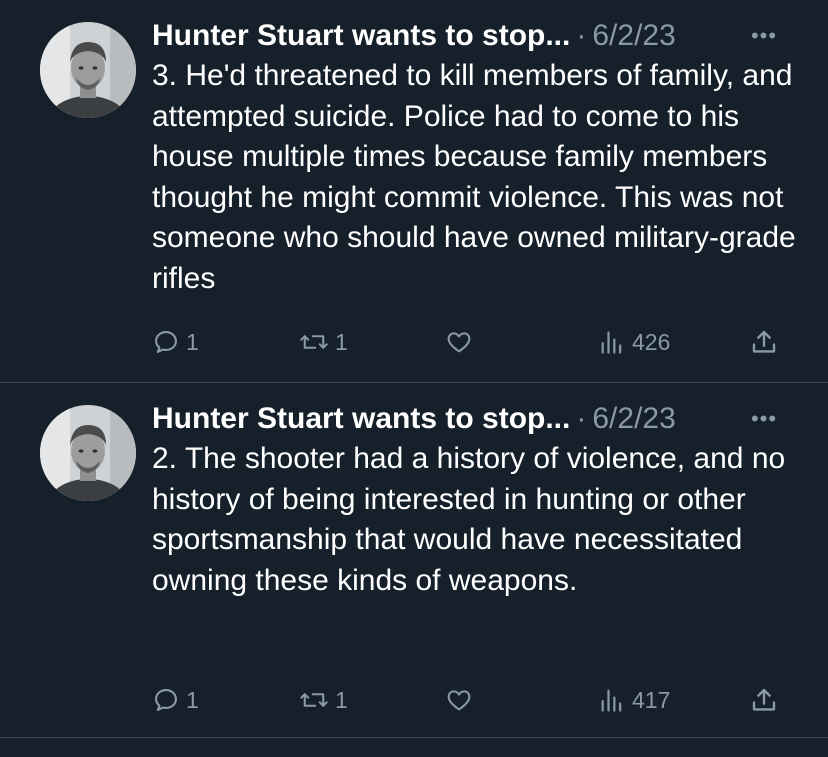 Image resolution: width=828 pixels, height=757 pixels. I want to click on views-count: 426, so click(651, 341).